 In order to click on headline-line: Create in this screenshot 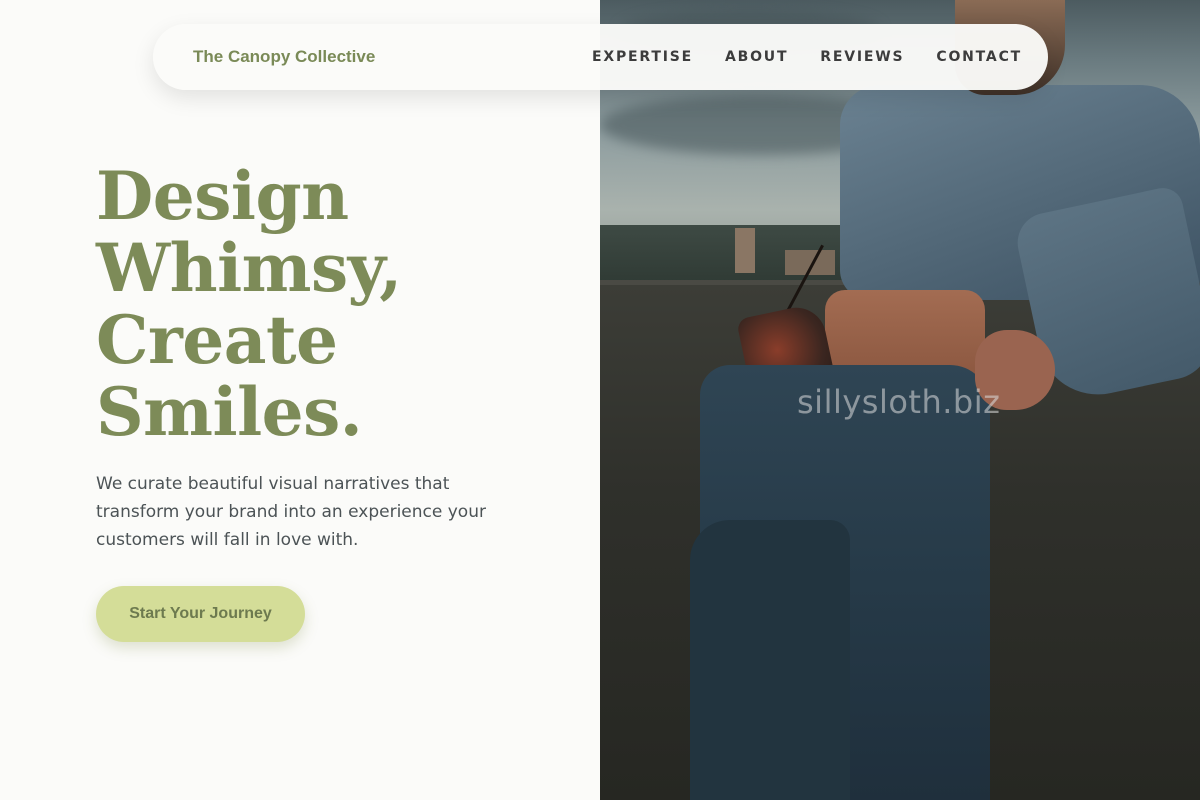, I will do `click(217, 340)`.